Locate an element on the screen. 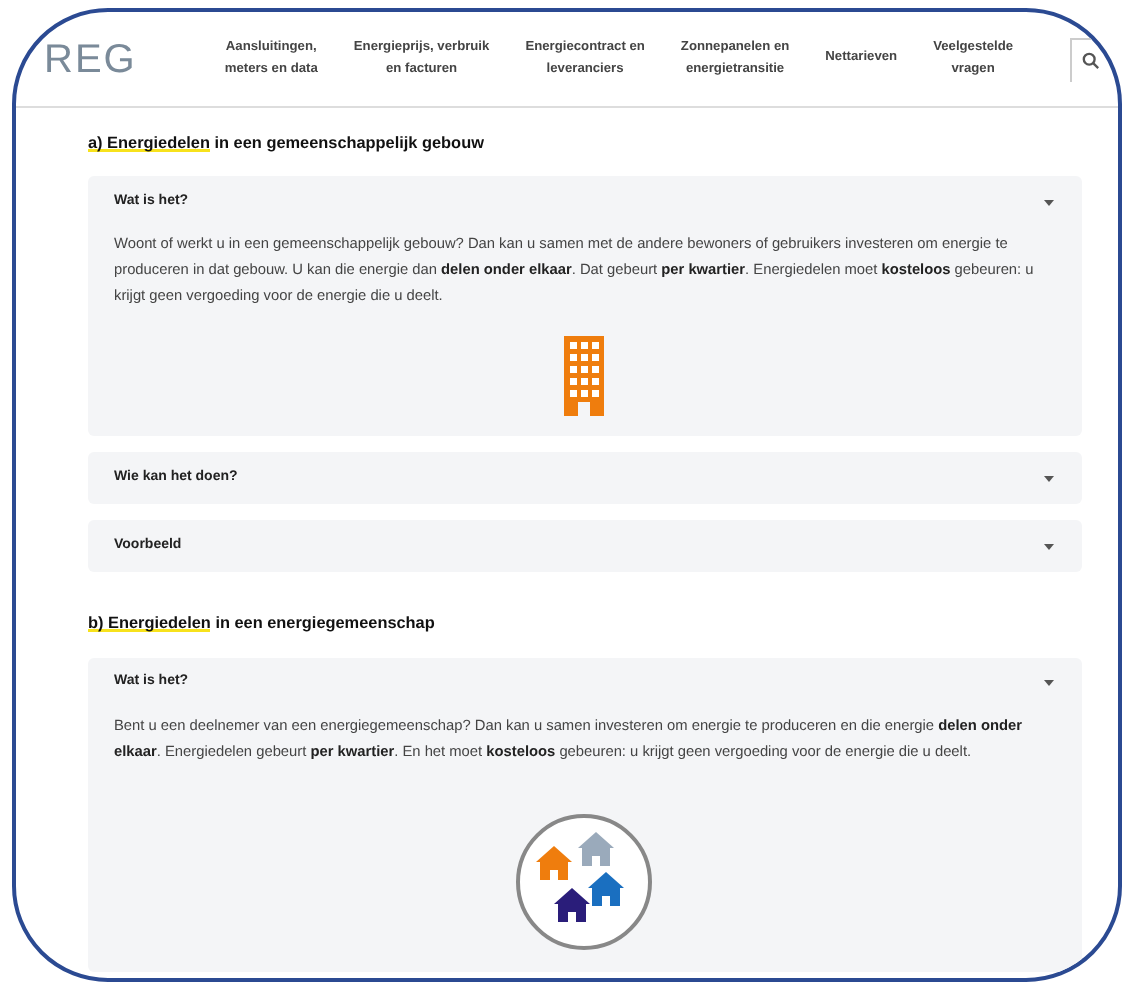 The image size is (1128, 986). search-icon is located at coordinates (1091, 60).